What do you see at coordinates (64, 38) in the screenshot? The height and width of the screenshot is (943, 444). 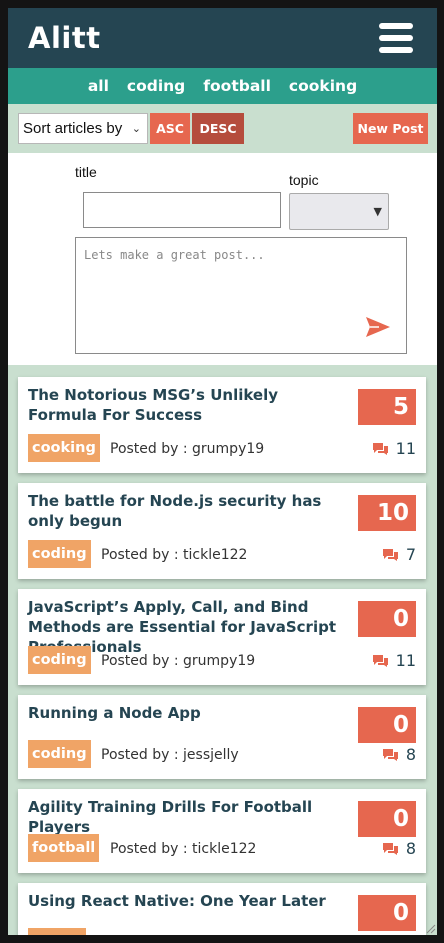 I see `logo: Alitt` at bounding box center [64, 38].